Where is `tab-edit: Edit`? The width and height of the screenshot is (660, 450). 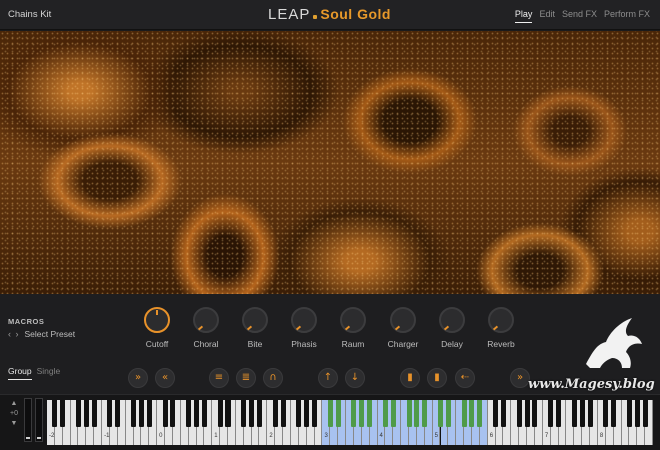 tab-edit: Edit is located at coordinates (547, 16).